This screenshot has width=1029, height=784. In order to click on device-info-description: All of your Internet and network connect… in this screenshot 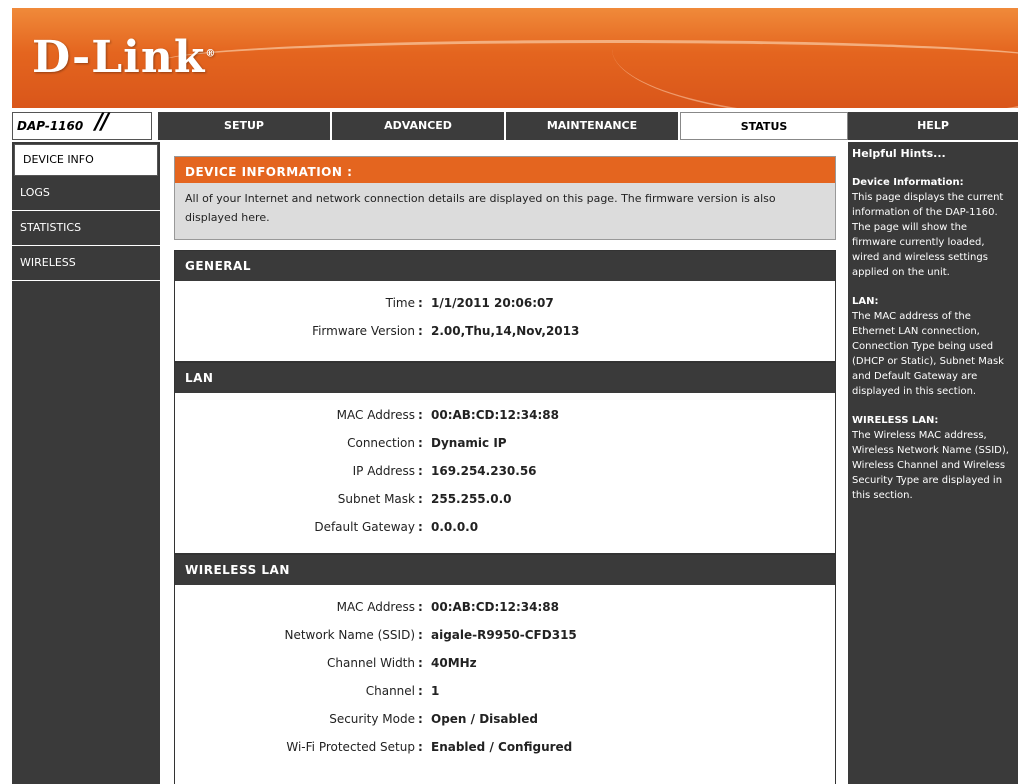, I will do `click(480, 208)`.